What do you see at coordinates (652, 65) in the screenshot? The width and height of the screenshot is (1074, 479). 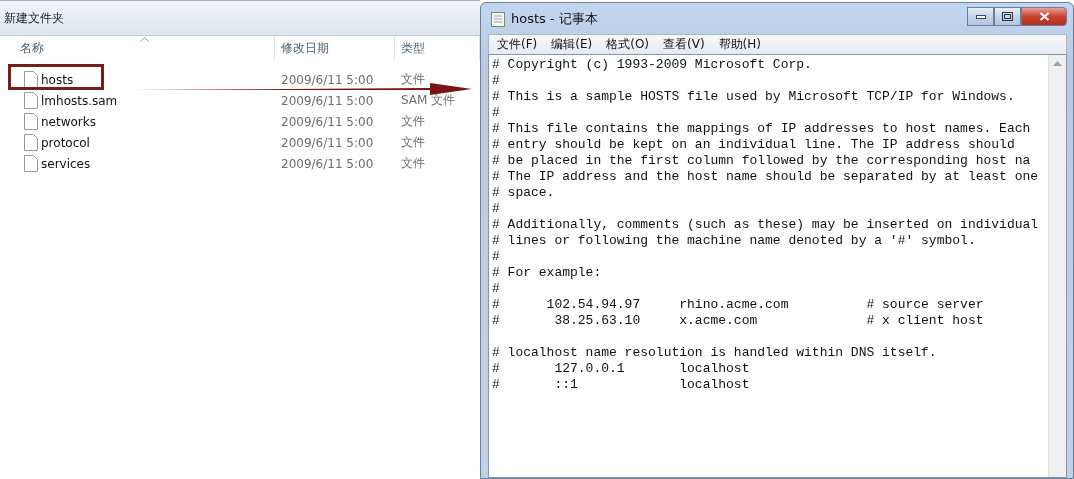 I see `text-line: # Copyright (c) 1993-2009 Microsoft Corp.` at bounding box center [652, 65].